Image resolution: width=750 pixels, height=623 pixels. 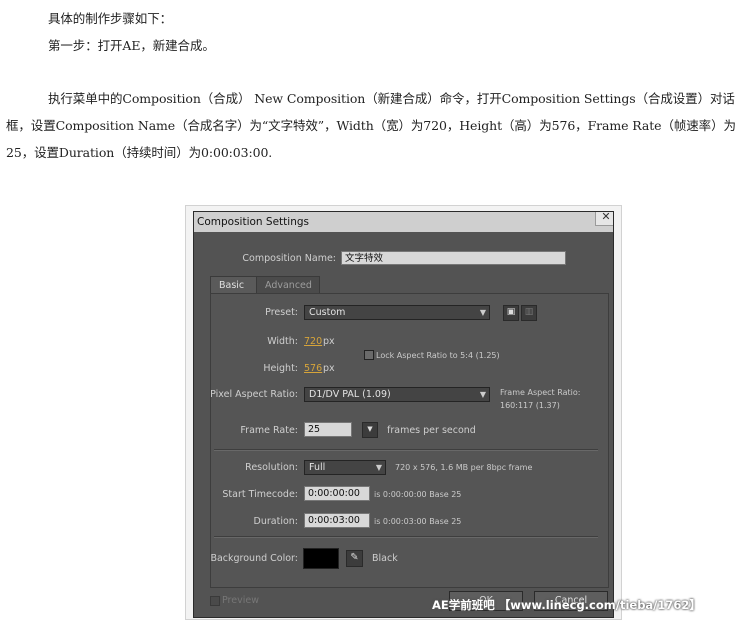 I want to click on save-preset-icon: ▣, so click(x=511, y=313).